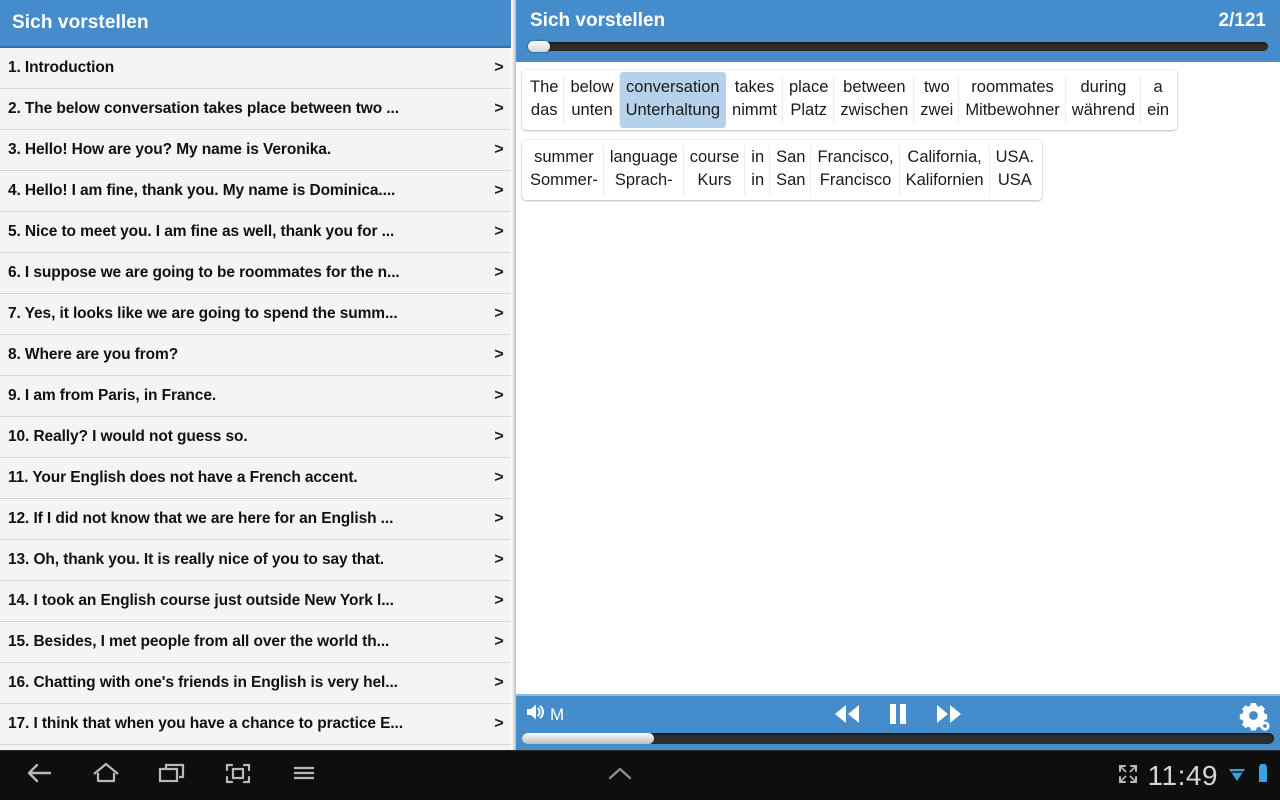 The image size is (1280, 800). I want to click on word-pair: USA. USA, so click(1014, 170).